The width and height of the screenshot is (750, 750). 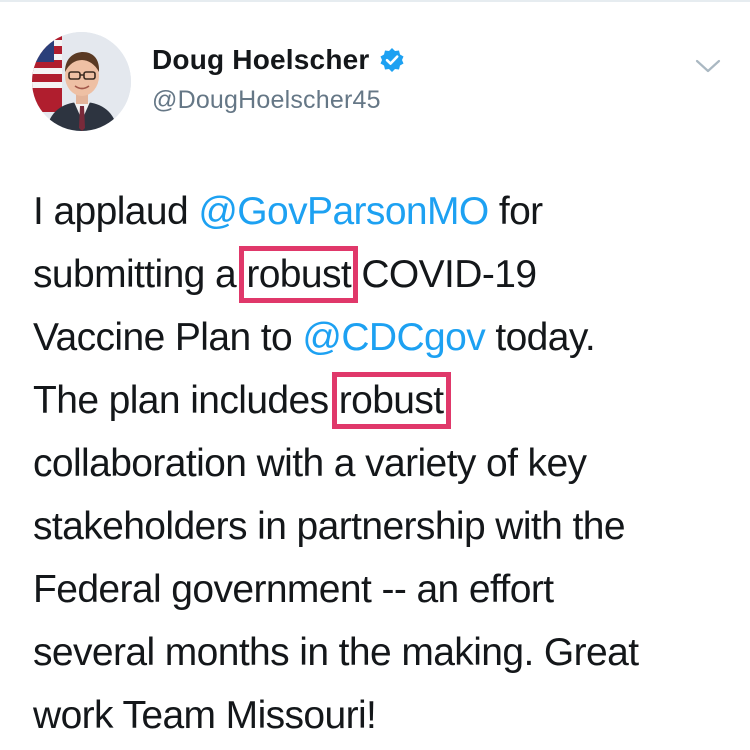 I want to click on tweet-text-segment: The plan includes, so click(x=186, y=400).